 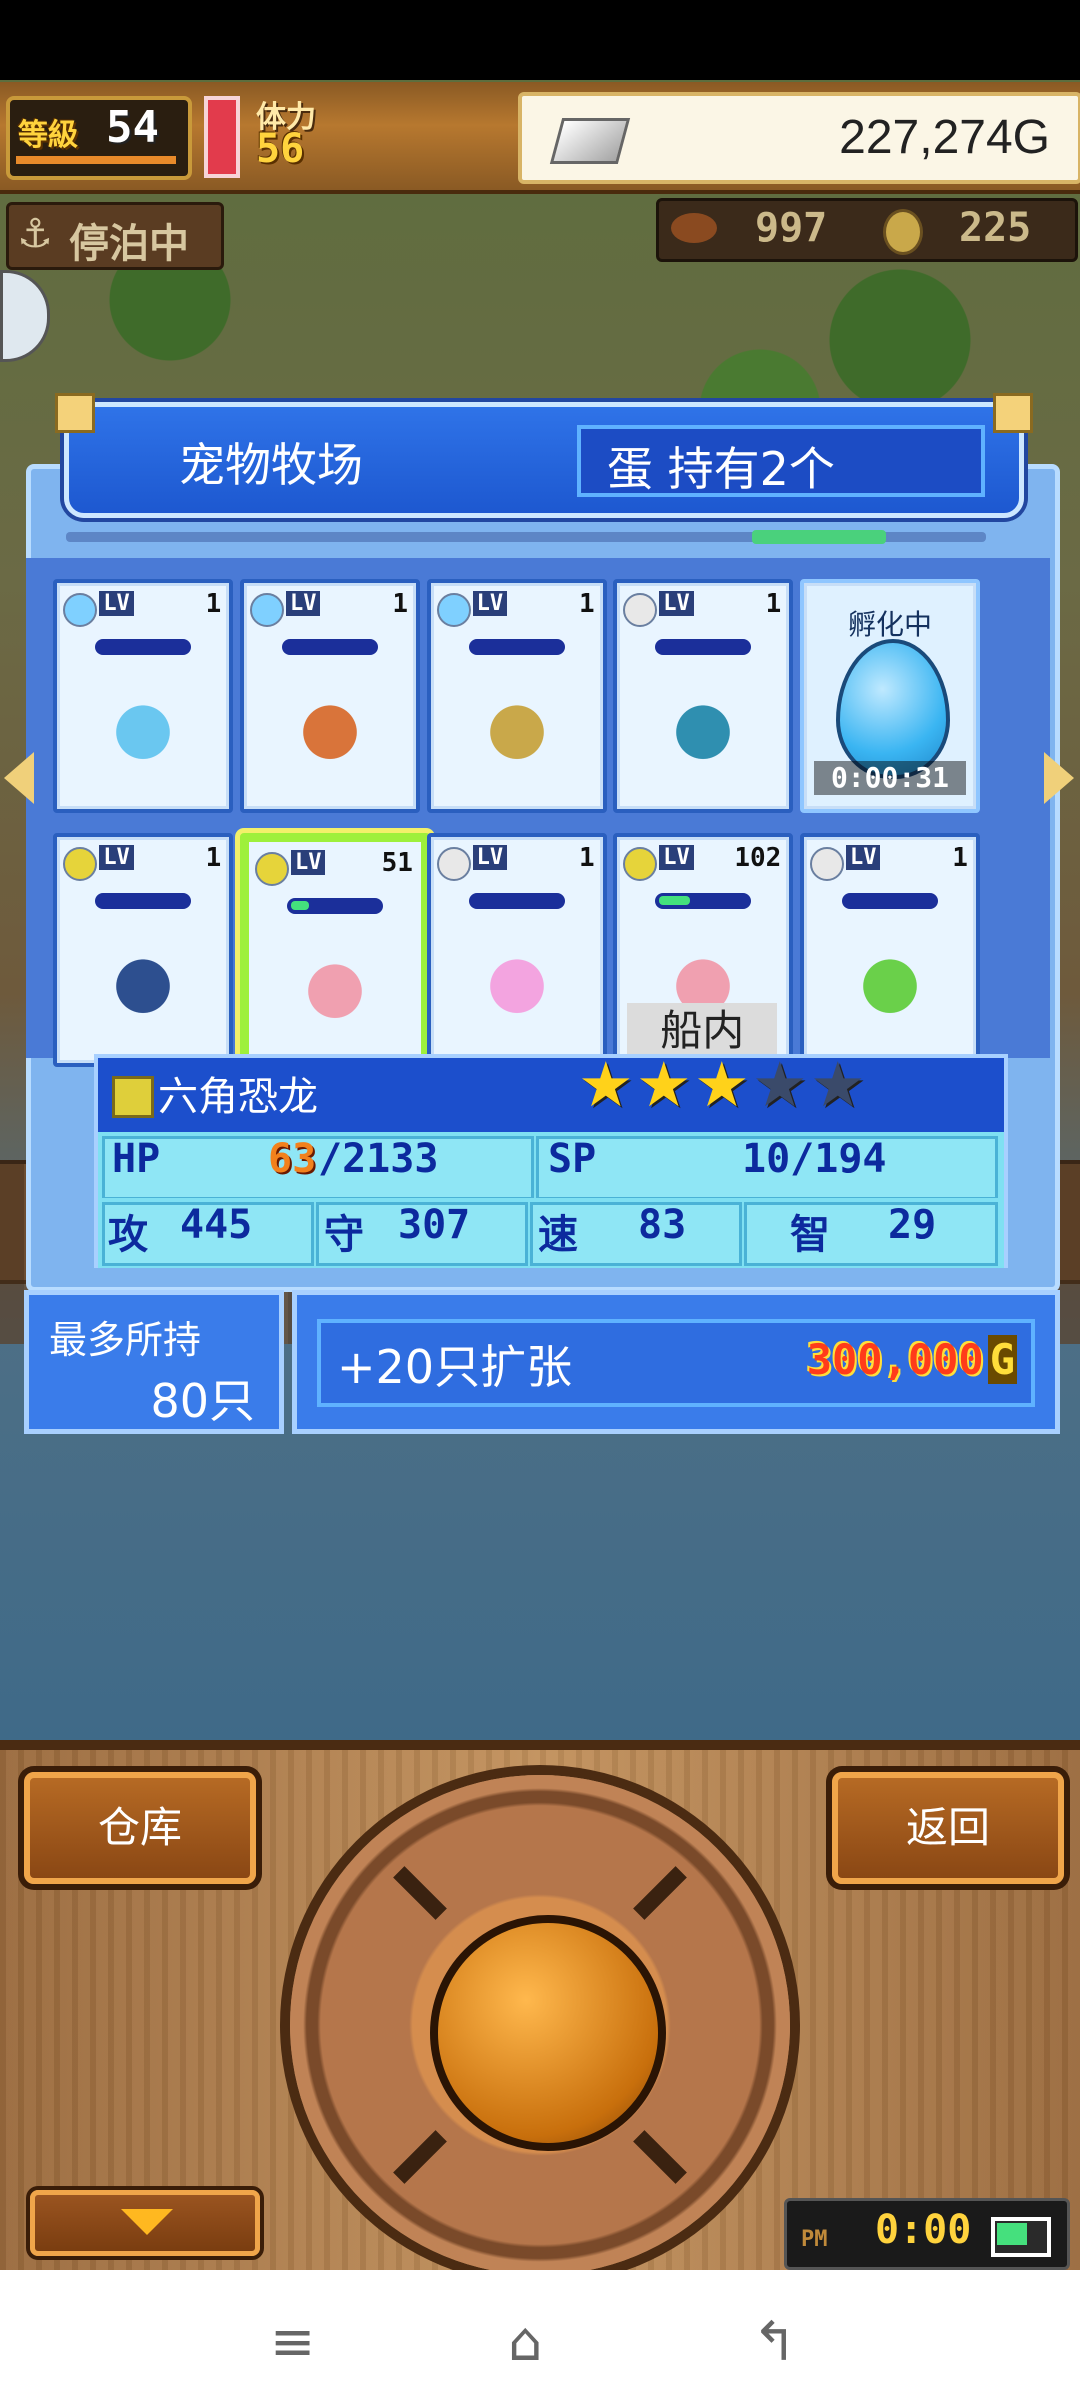 What do you see at coordinates (334, 983) in the screenshot?
I see `axolotl-sprite` at bounding box center [334, 983].